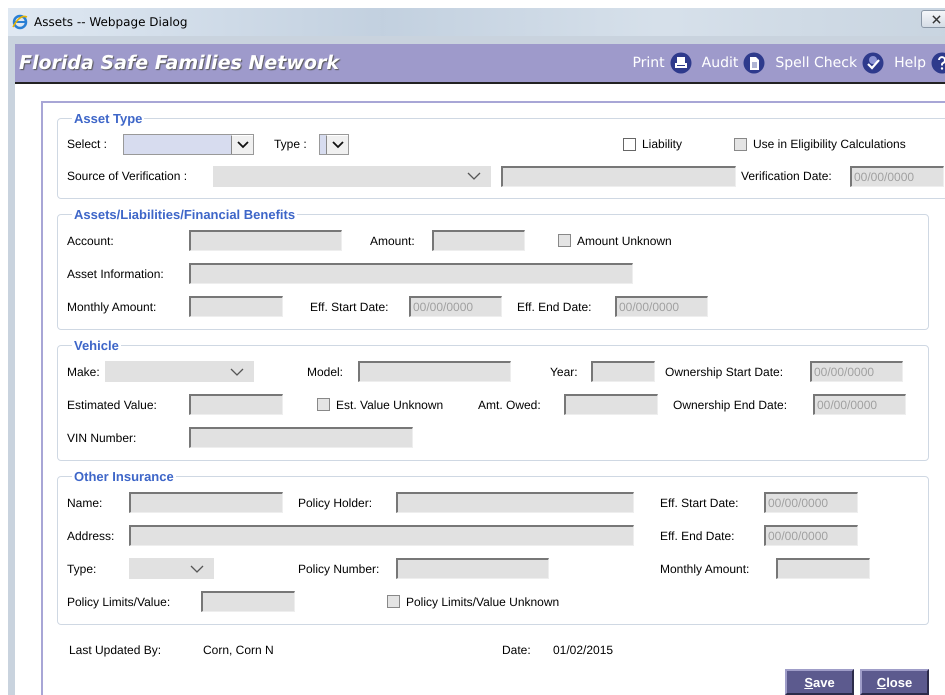 The width and height of the screenshot is (945, 695). Describe the element at coordinates (112, 405) in the screenshot. I see `field-label: Estimated Value:` at that location.